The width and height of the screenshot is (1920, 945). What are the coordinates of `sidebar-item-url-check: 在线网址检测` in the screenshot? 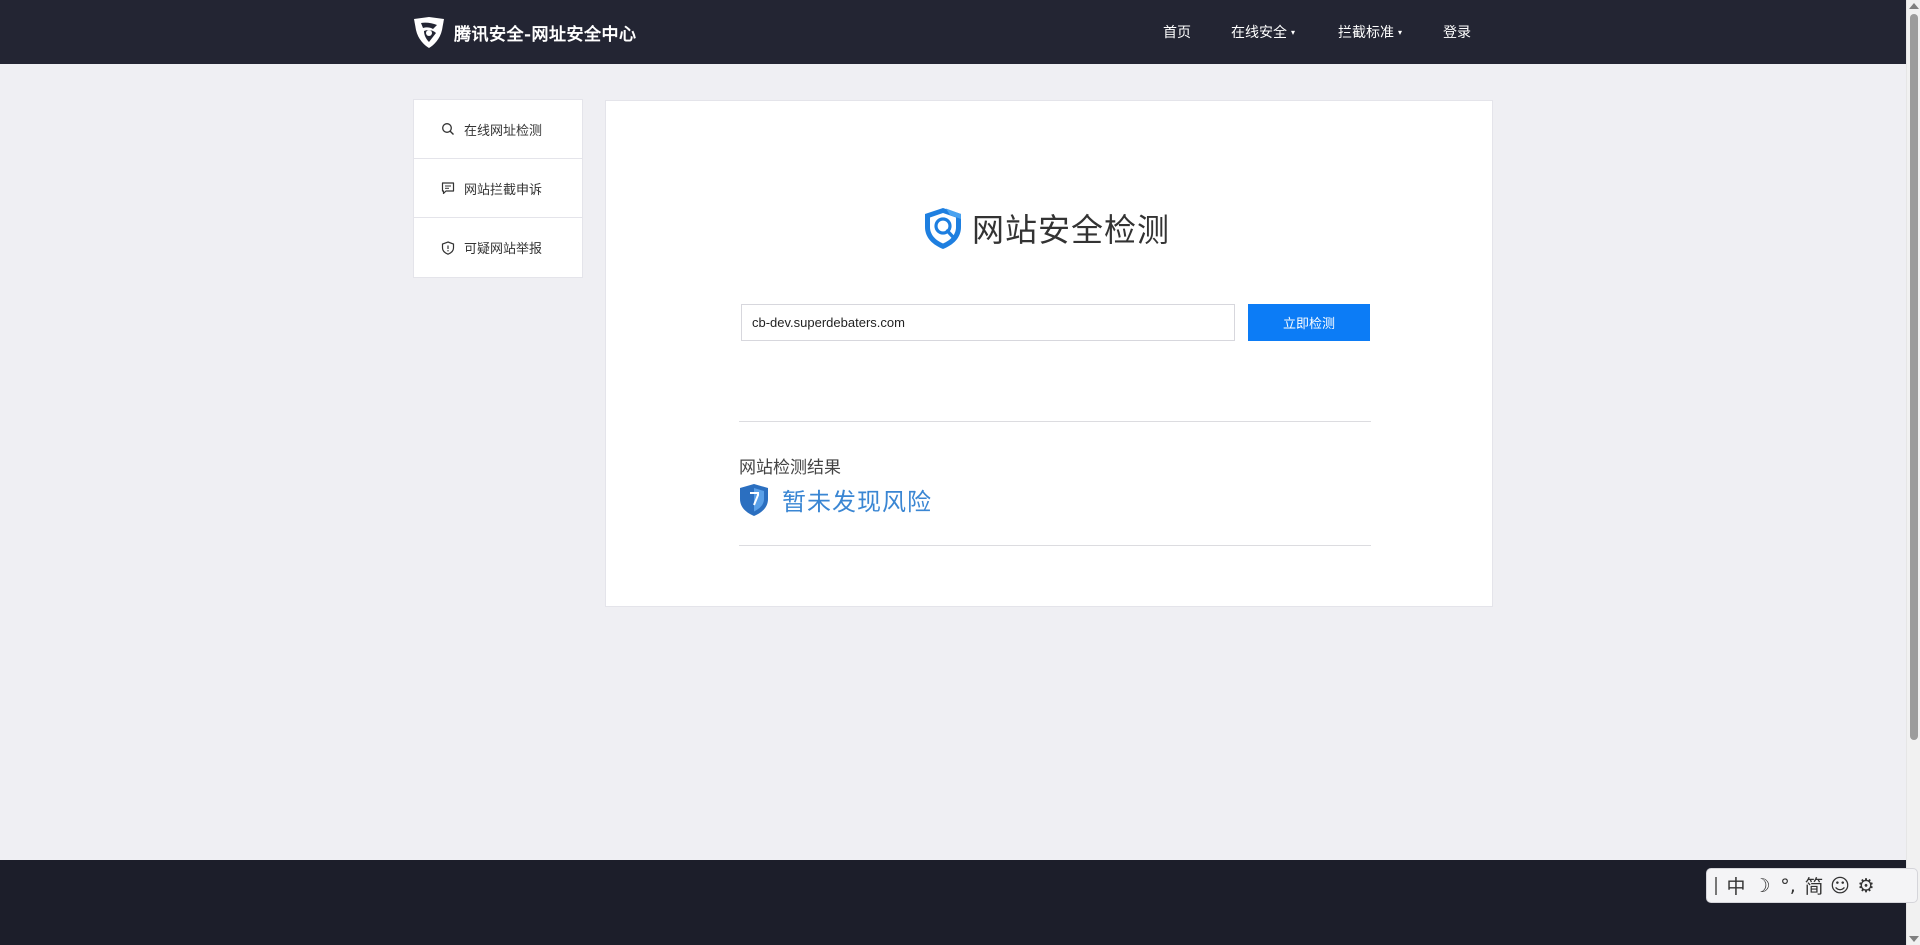 It's located at (498, 129).